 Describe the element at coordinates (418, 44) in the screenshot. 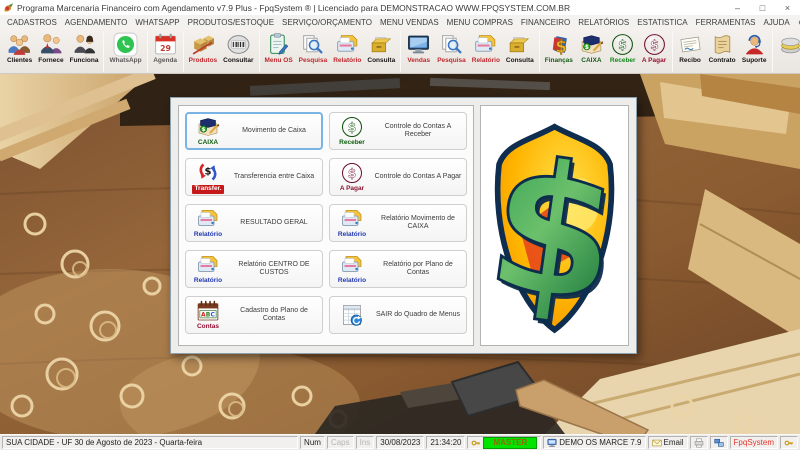

I see `monitor-icon` at that location.